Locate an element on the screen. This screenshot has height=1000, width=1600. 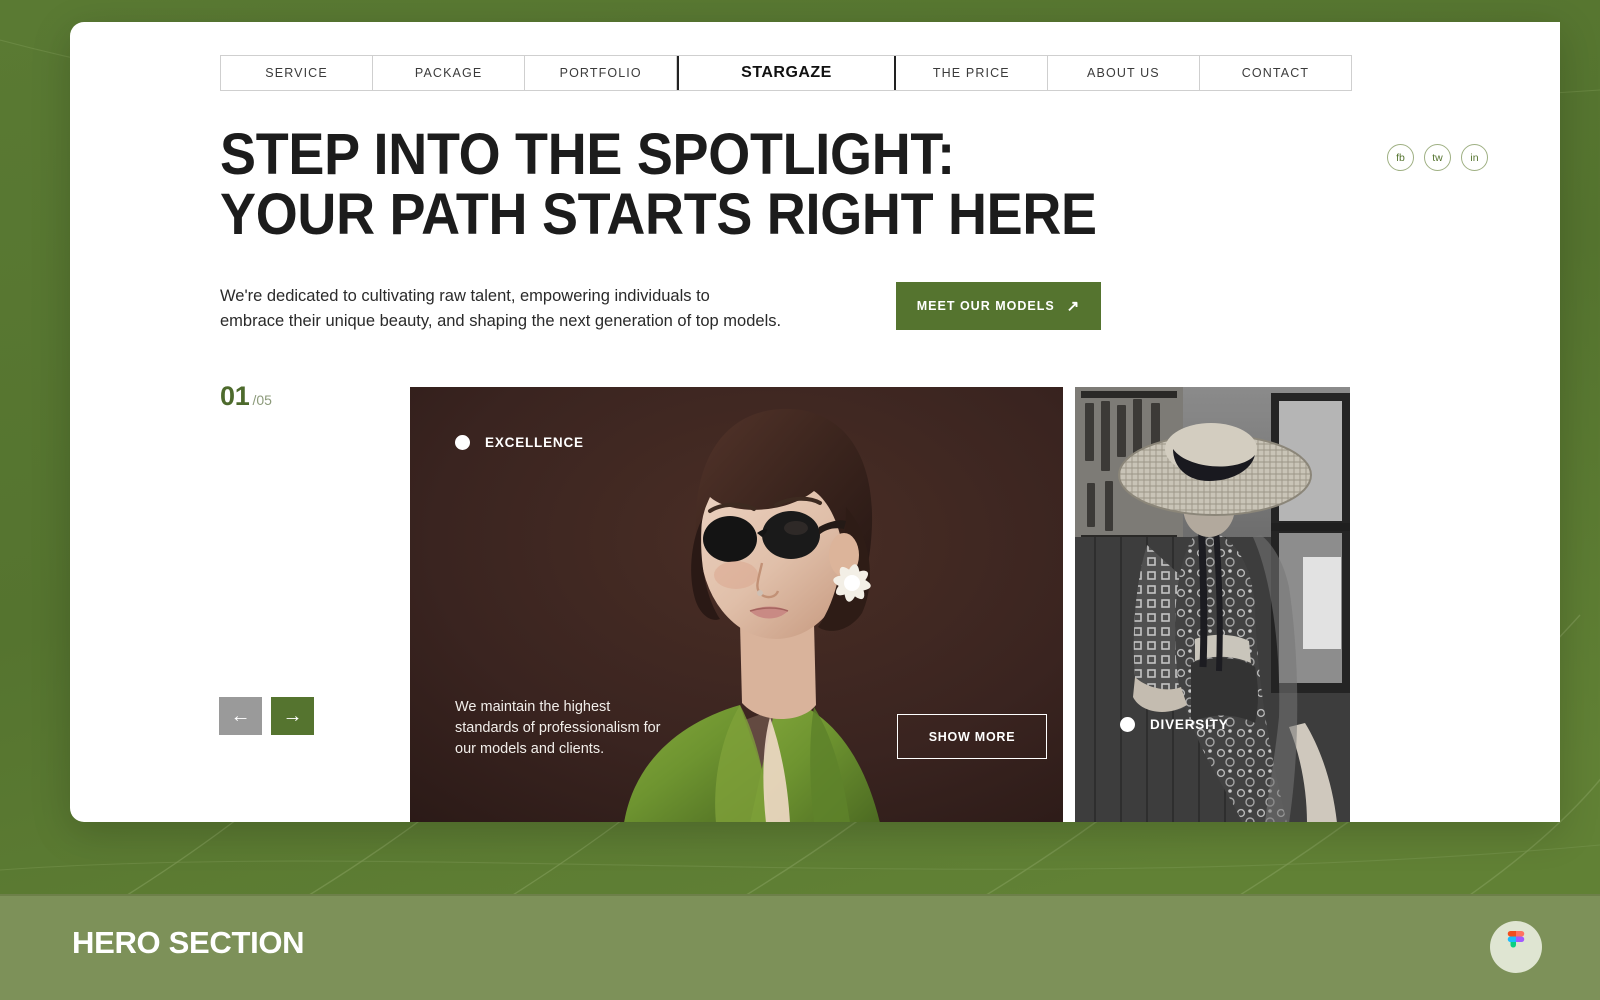
card-tag-diversity: DIVERSITY is located at coordinates (1174, 724).